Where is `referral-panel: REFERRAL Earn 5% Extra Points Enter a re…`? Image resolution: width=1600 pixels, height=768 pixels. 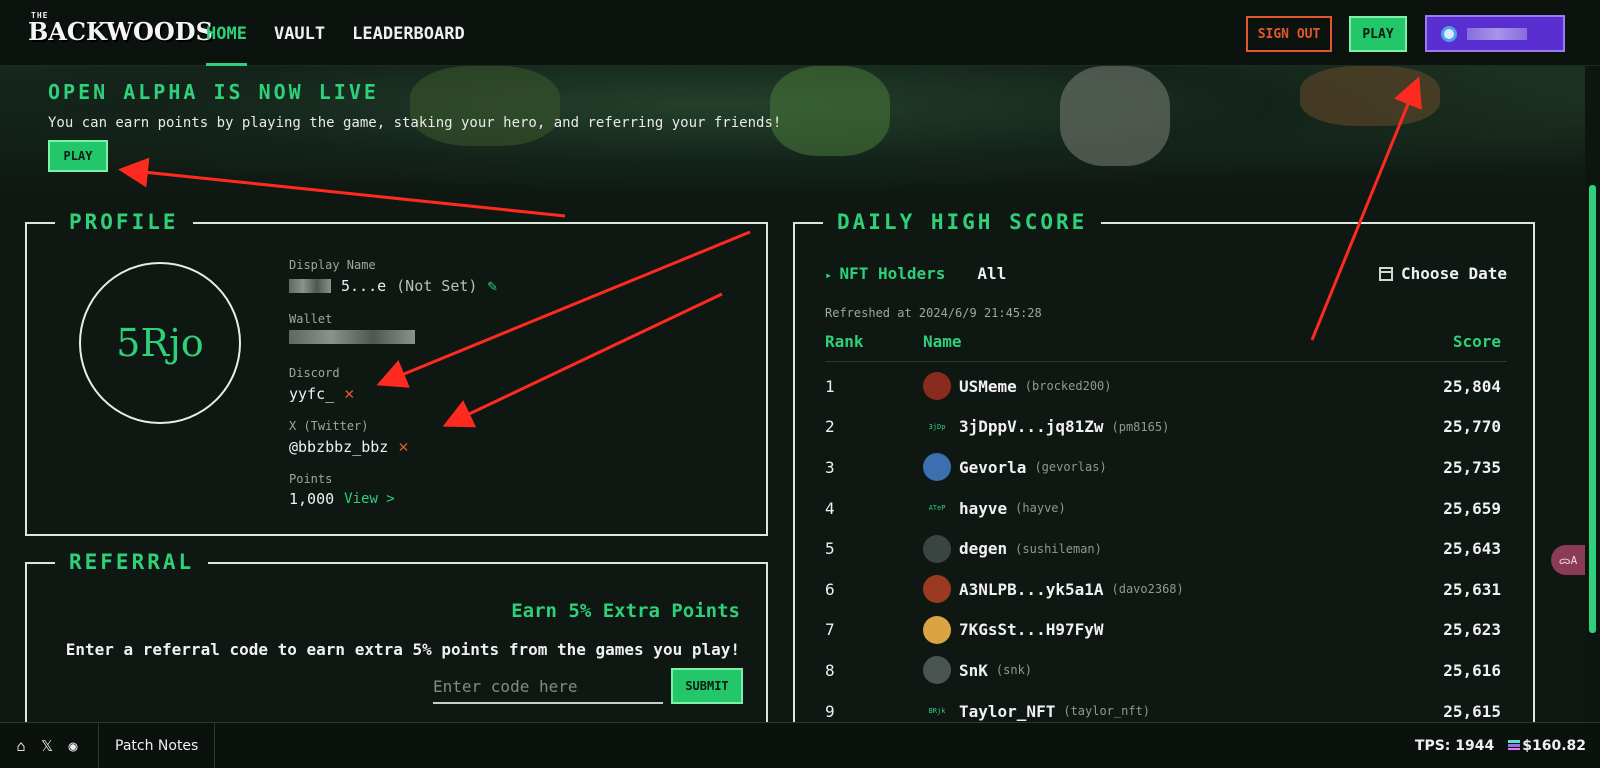 referral-panel: REFERRAL Earn 5% Extra Points Enter a re… is located at coordinates (396, 646).